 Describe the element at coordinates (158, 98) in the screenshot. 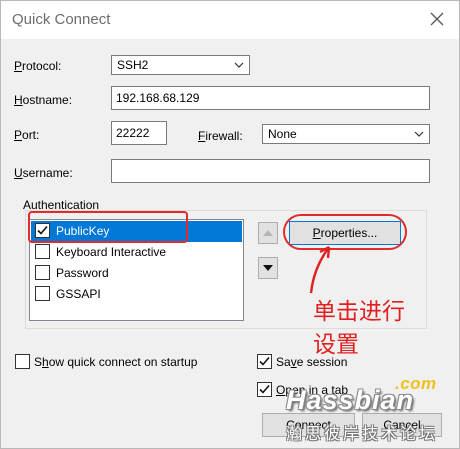

I see `hostname-value: 192.168.68.129` at that location.